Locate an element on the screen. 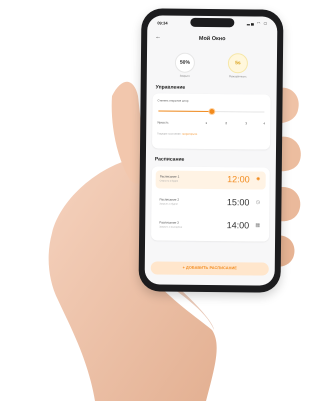 The width and height of the screenshot is (320, 401). position-slider-fill is located at coordinates (185, 111).